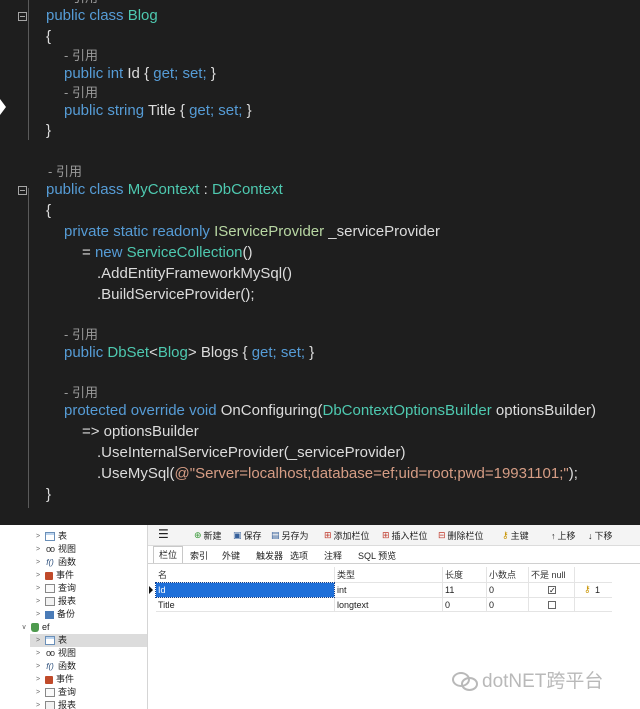 Image resolution: width=640 pixels, height=709 pixels. Describe the element at coordinates (195, 273) in the screenshot. I see `code-line-chain: .AddEntityFrameworkMySql()` at that location.